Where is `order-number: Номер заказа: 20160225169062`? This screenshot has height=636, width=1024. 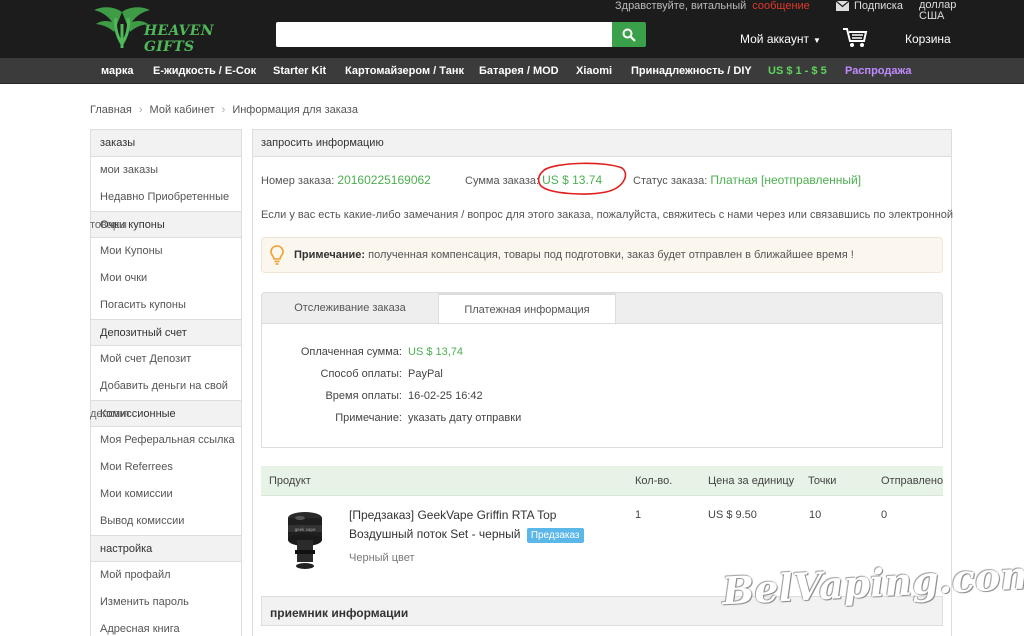
order-number: Номер заказа: 20160225169062 is located at coordinates (346, 180).